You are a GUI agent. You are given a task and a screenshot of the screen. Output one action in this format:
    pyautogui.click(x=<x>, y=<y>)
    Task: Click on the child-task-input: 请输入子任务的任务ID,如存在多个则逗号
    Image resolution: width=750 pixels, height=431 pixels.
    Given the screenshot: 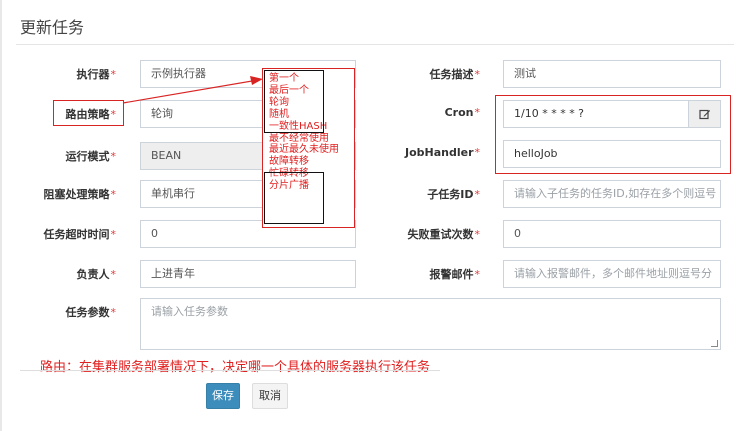 What is the action you would take?
    pyautogui.click(x=612, y=194)
    